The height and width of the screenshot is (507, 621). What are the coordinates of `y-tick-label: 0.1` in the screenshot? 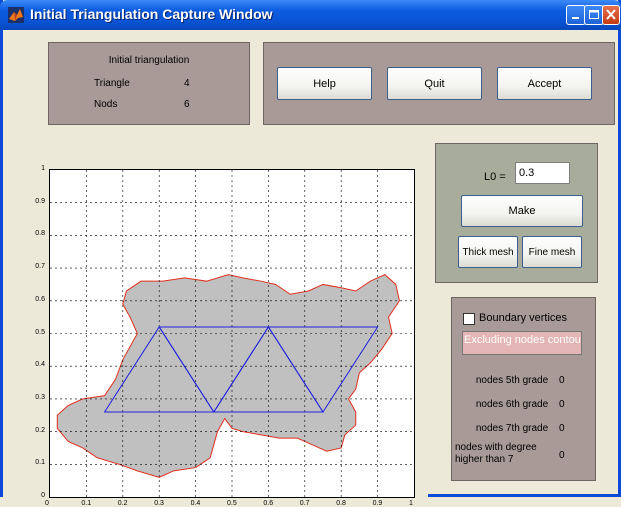 It's located at (40, 463).